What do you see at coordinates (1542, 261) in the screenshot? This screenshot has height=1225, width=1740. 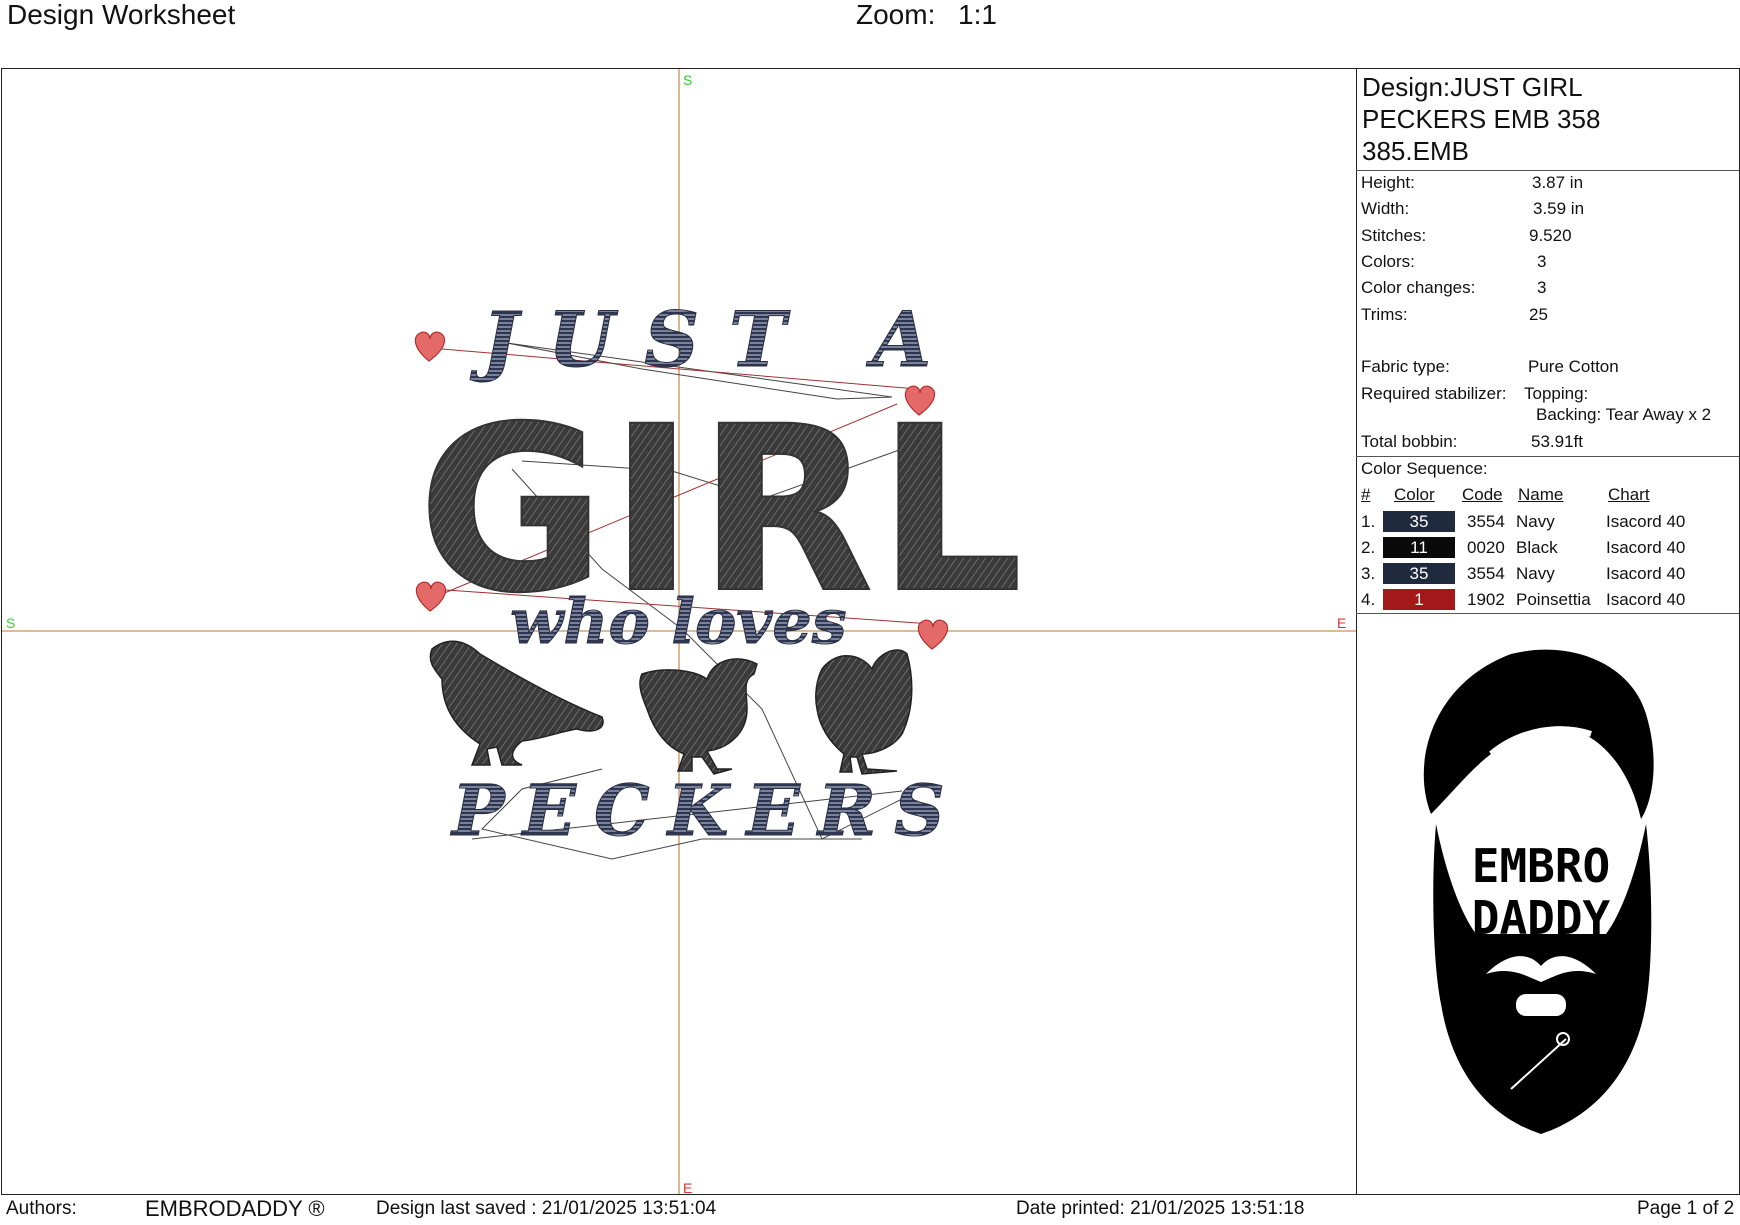 I see `colors-value: 3` at bounding box center [1542, 261].